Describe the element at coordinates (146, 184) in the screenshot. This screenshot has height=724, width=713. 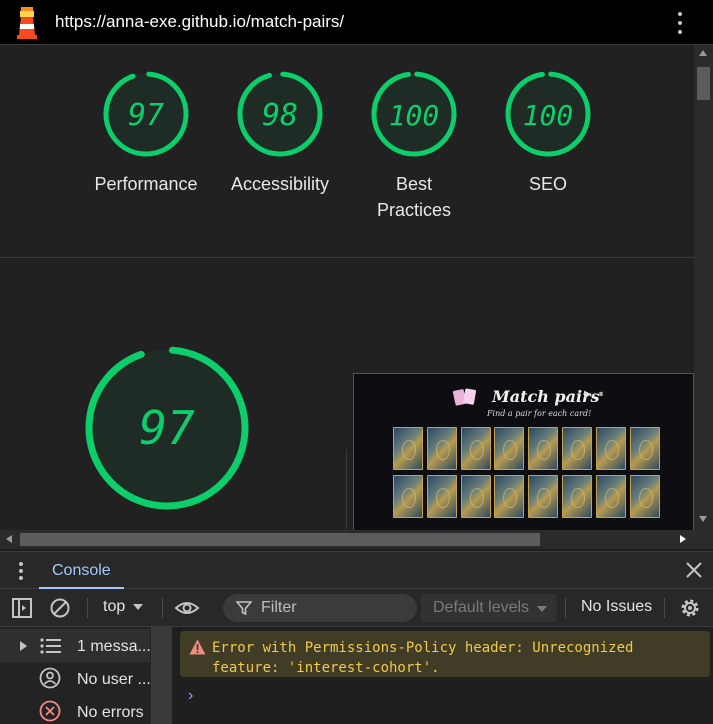
I see `gauge-label: Performance` at that location.